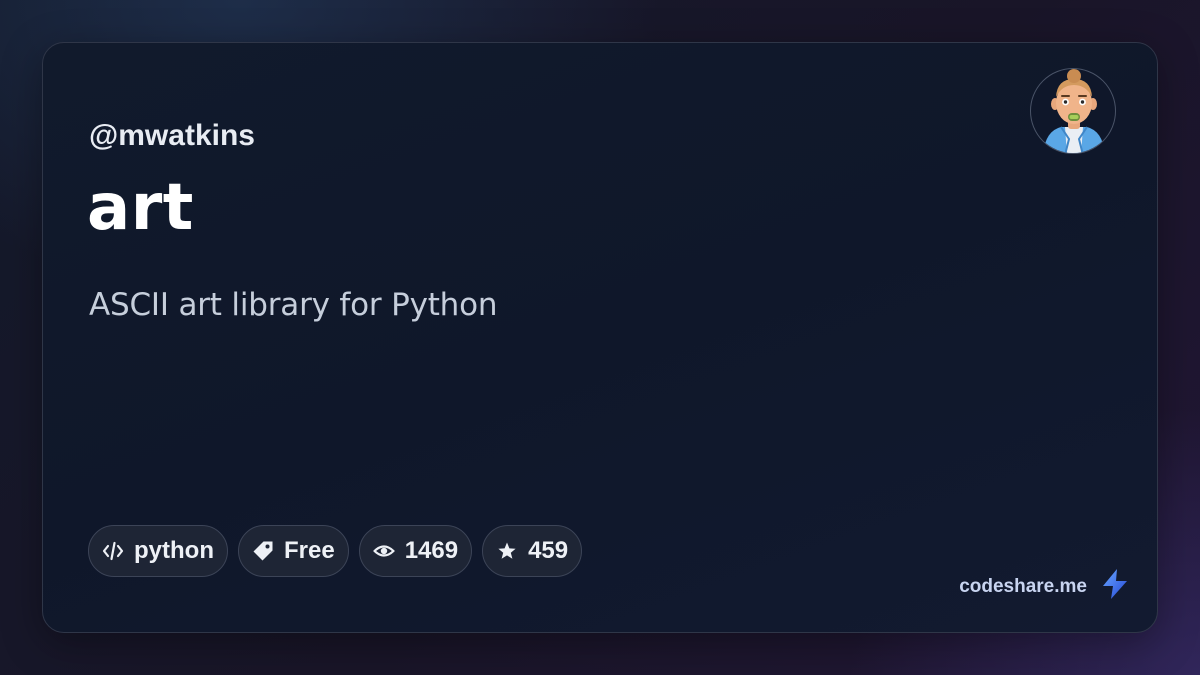 The image size is (1200, 675). What do you see at coordinates (174, 550) in the screenshot?
I see `tag-language-label: python` at bounding box center [174, 550].